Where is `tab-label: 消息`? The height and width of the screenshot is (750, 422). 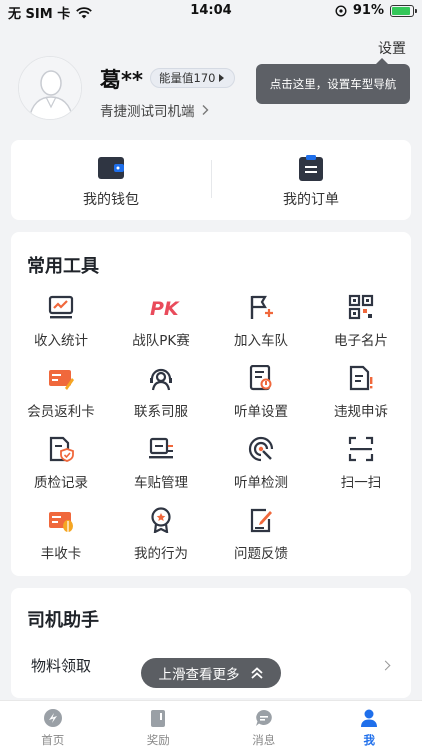 tab-label: 消息 is located at coordinates (264, 740).